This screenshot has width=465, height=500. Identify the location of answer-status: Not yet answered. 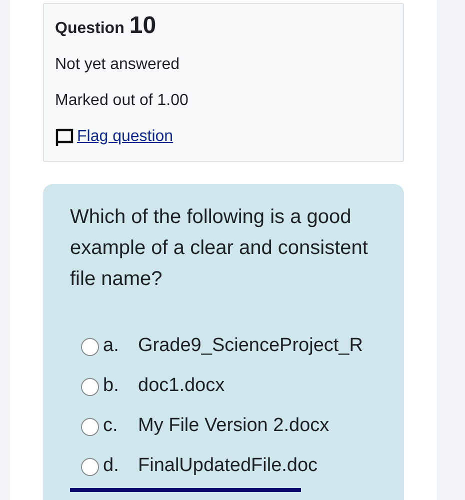
(118, 65).